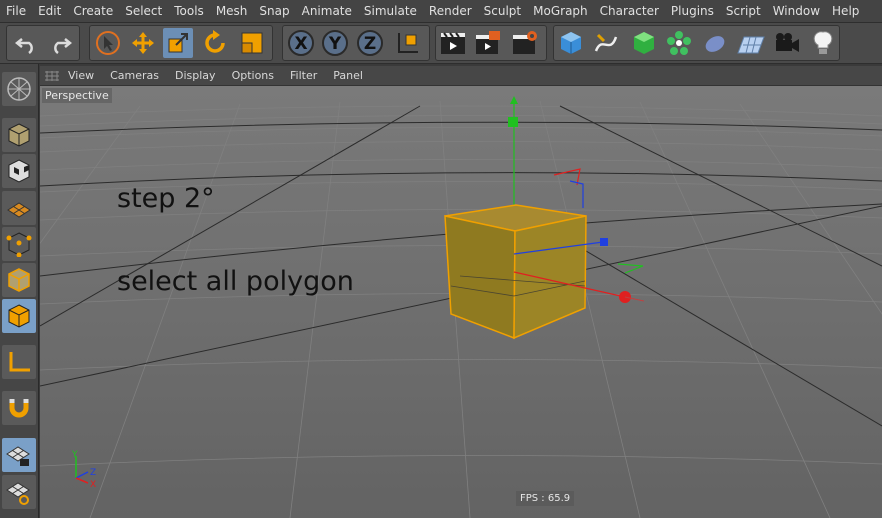 This screenshot has height=518, width=882. I want to click on render-settings-icon, so click(525, 42).